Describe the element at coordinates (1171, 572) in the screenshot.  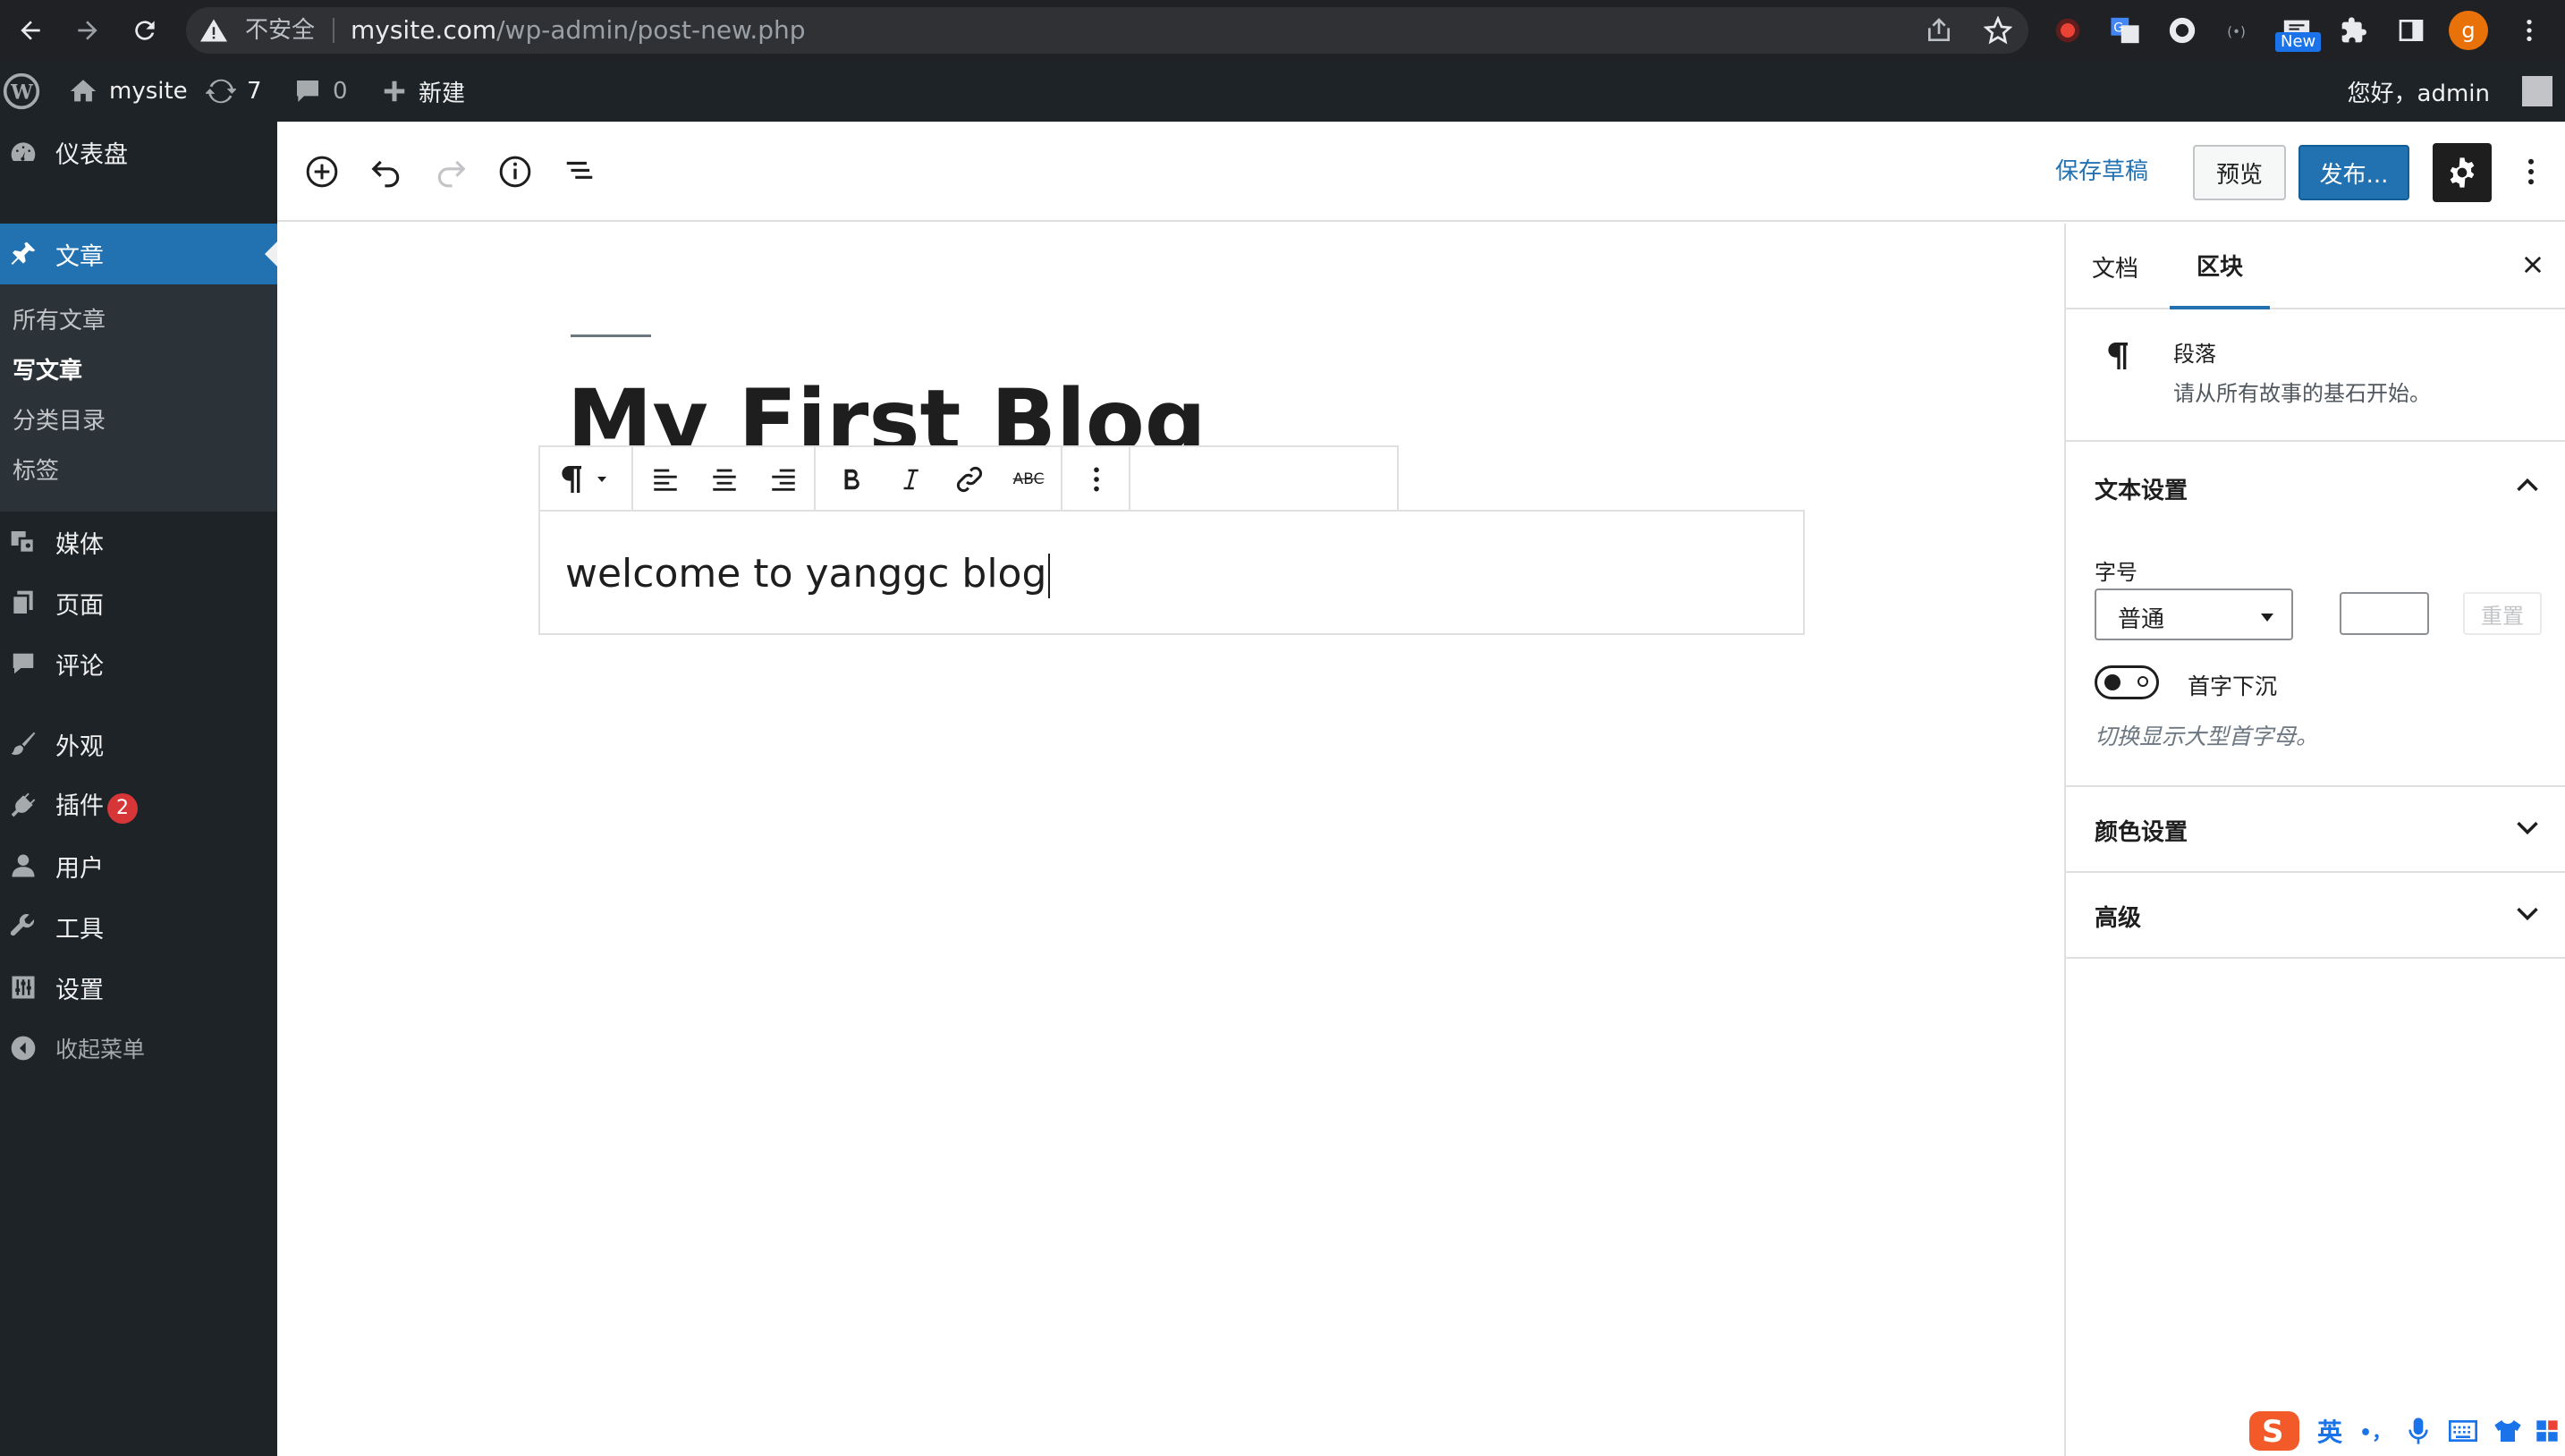
I see `paragraph-block: welcome to yanggc blog` at that location.